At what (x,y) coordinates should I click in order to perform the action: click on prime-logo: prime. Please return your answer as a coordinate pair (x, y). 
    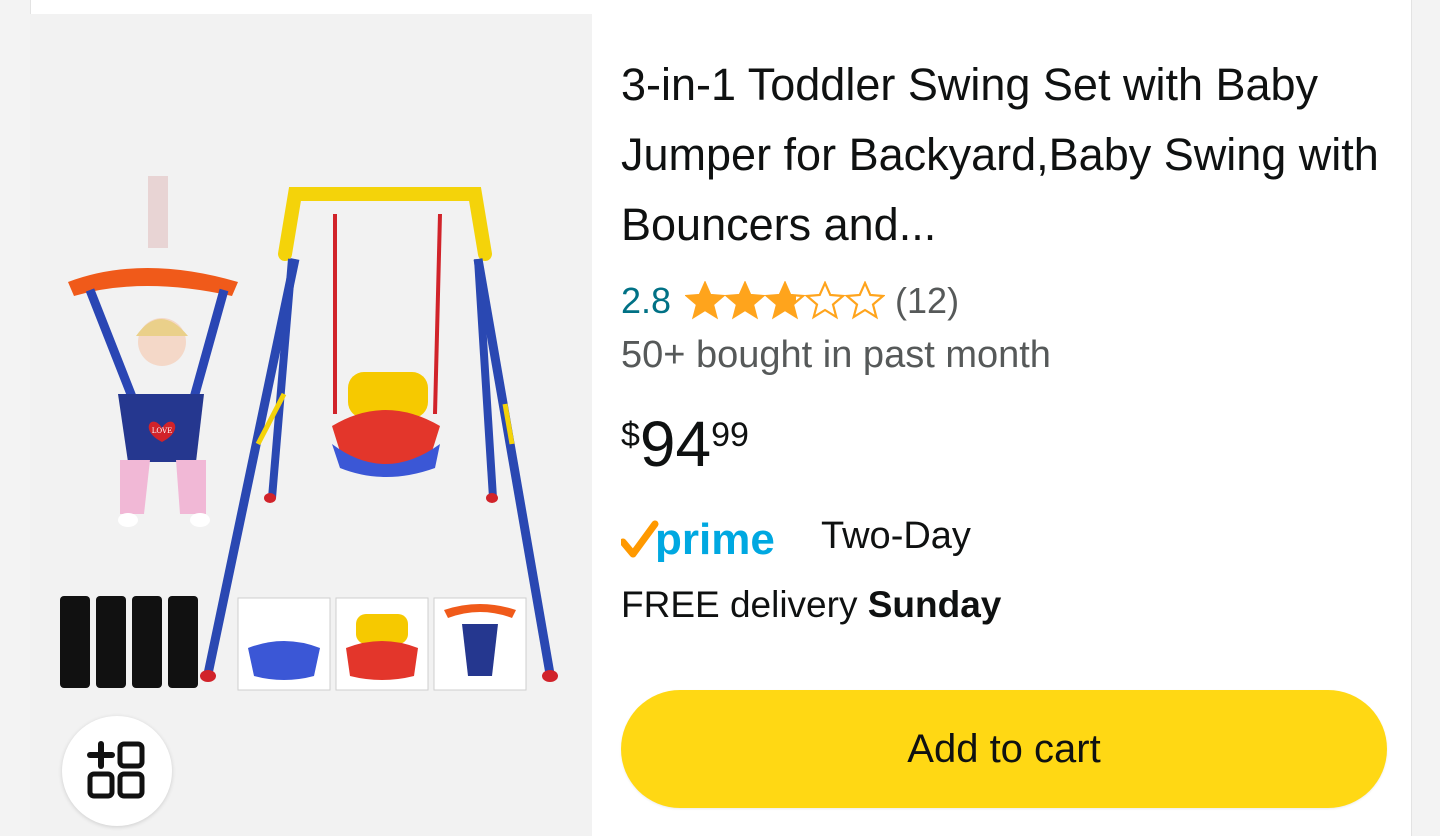
    Looking at the image, I should click on (698, 538).